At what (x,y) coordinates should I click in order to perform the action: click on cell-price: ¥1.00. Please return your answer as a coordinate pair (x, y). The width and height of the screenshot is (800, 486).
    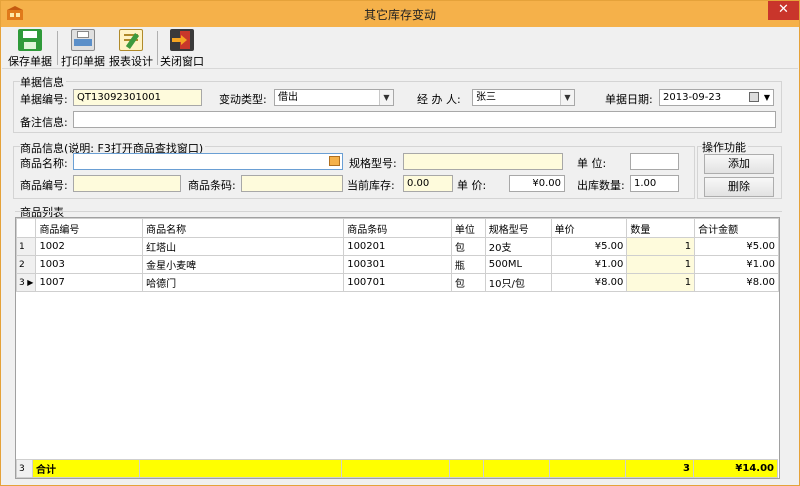
    Looking at the image, I should click on (589, 264).